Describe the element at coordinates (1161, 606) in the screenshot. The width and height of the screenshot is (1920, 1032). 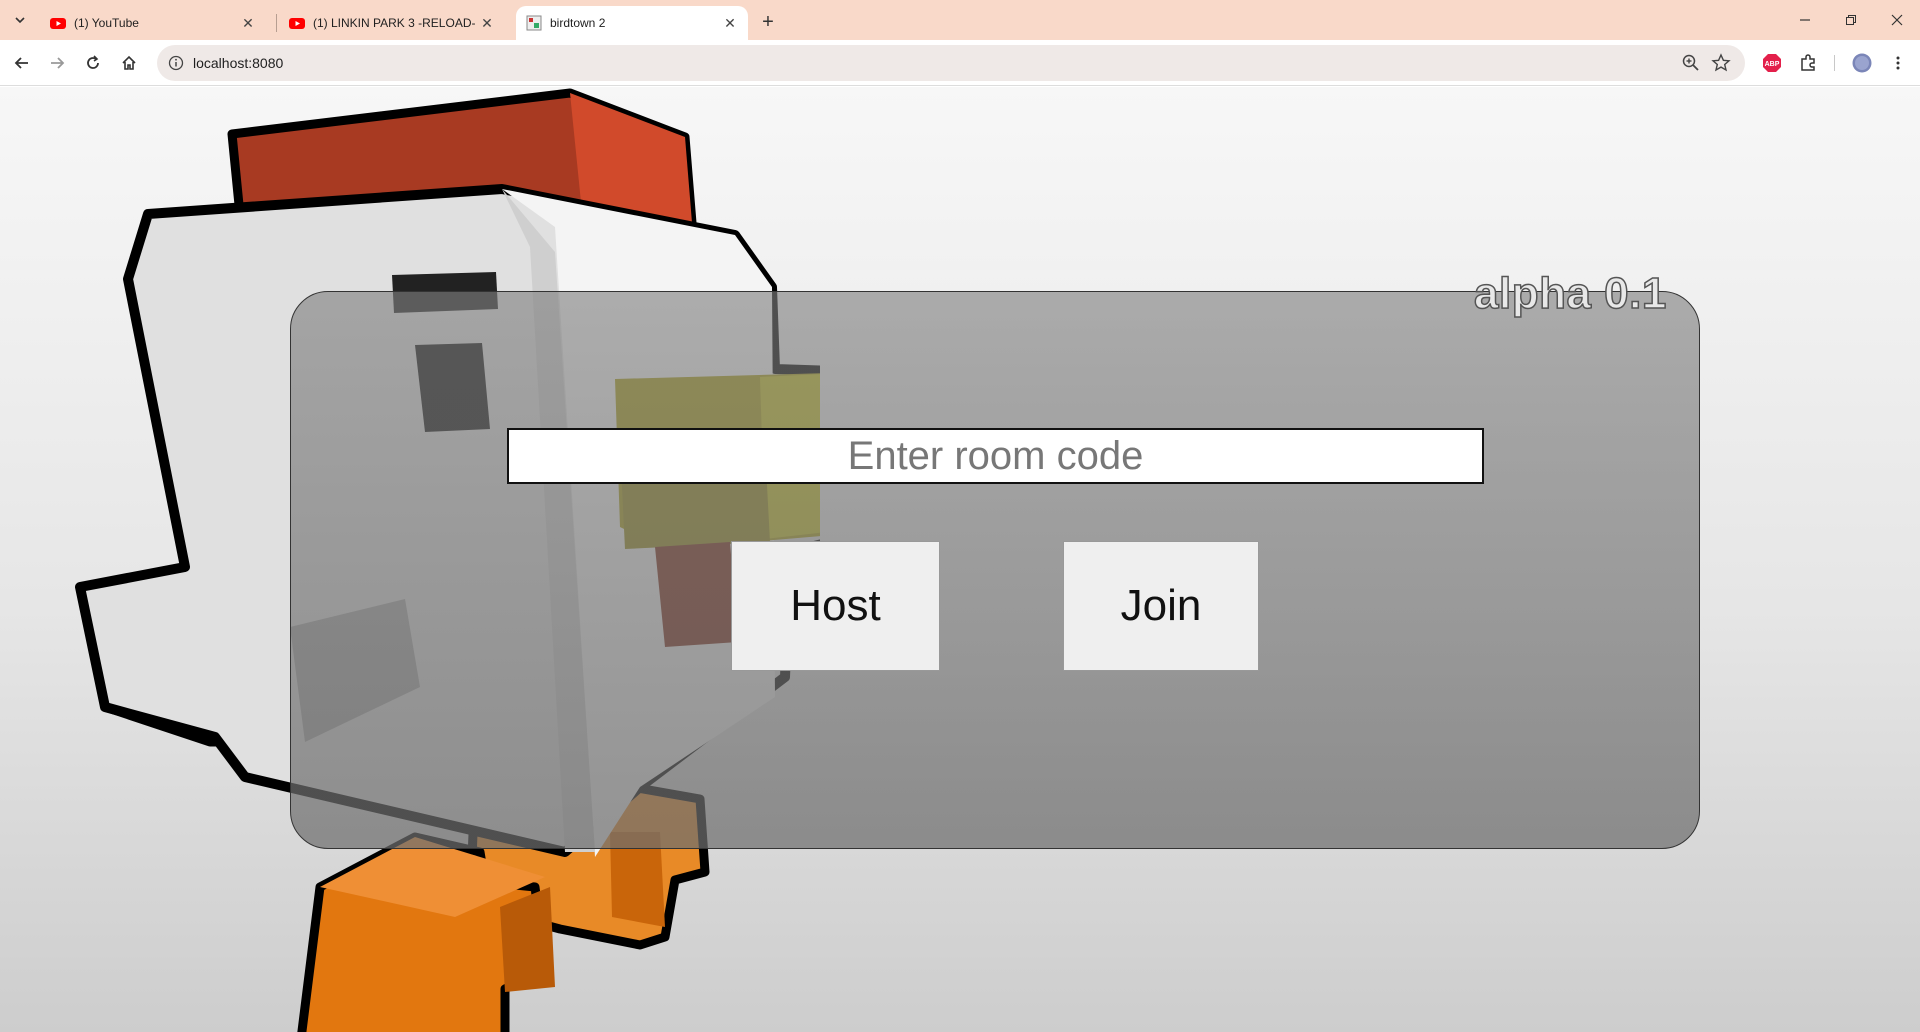
I see `join-button: Join` at that location.